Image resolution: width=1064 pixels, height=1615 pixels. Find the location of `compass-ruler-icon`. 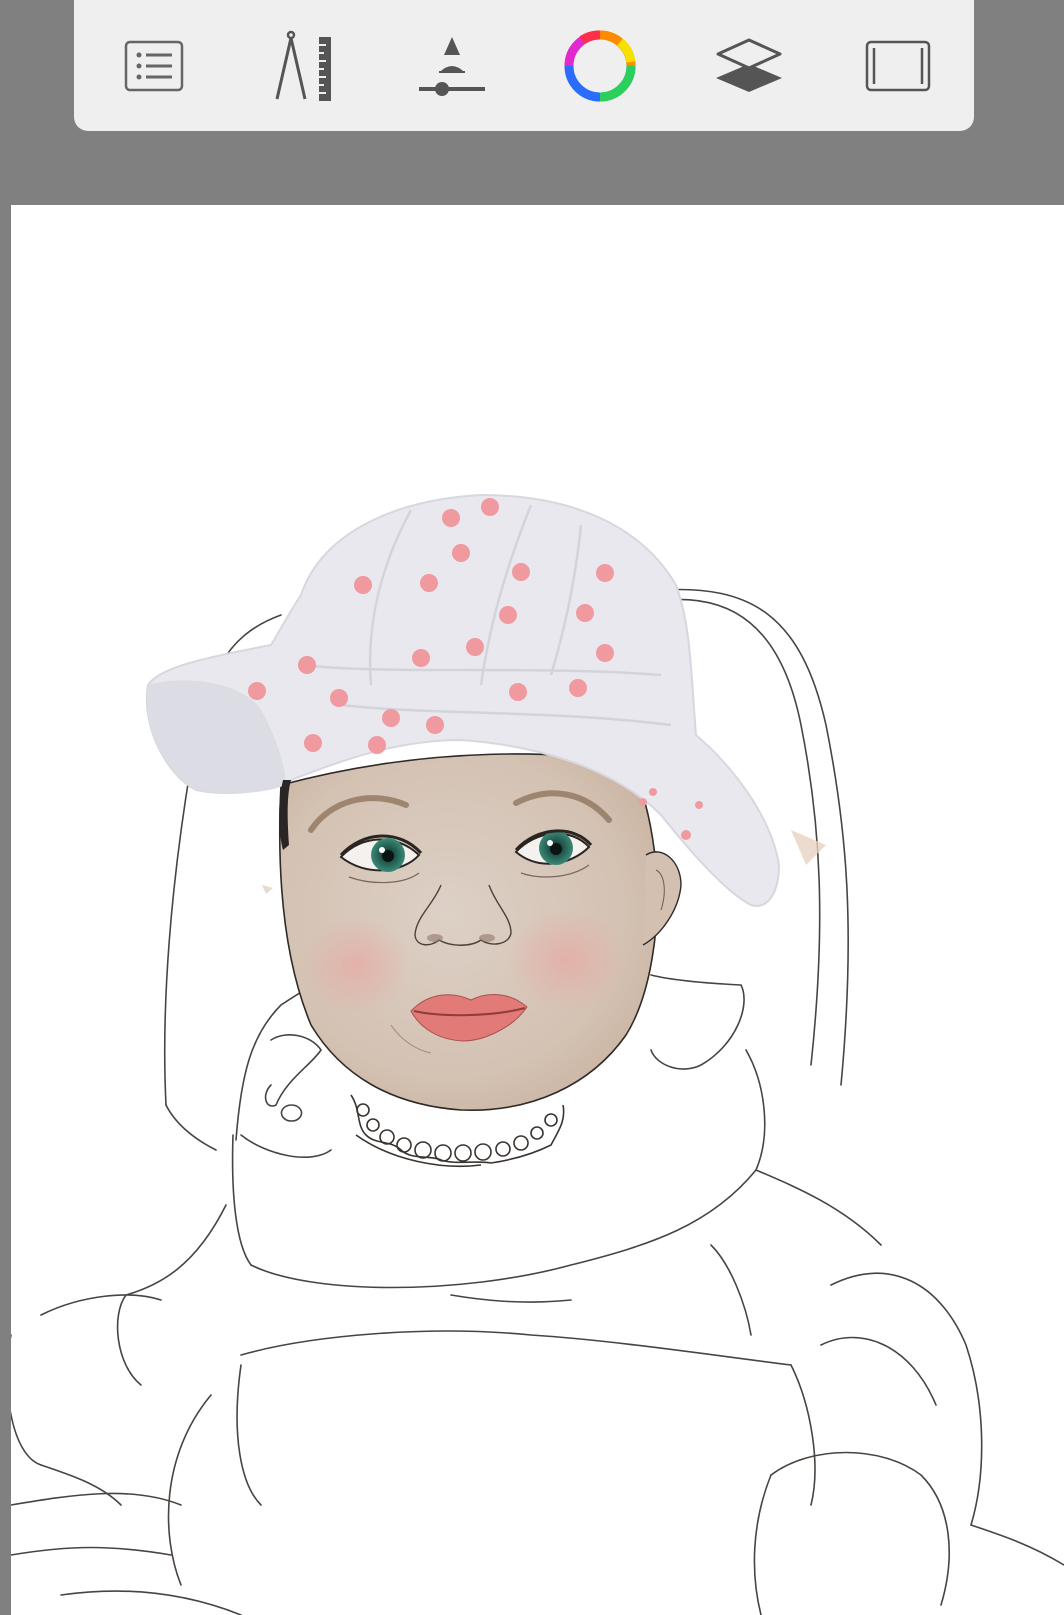

compass-ruler-icon is located at coordinates (303, 66).